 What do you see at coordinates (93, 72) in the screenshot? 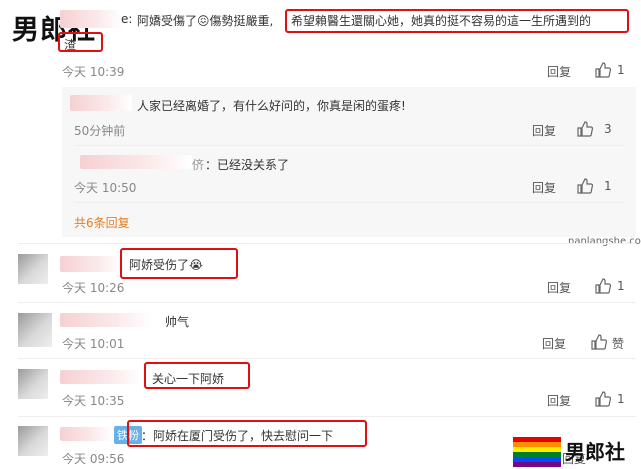
I see `comment-time: 今天 10:39` at bounding box center [93, 72].